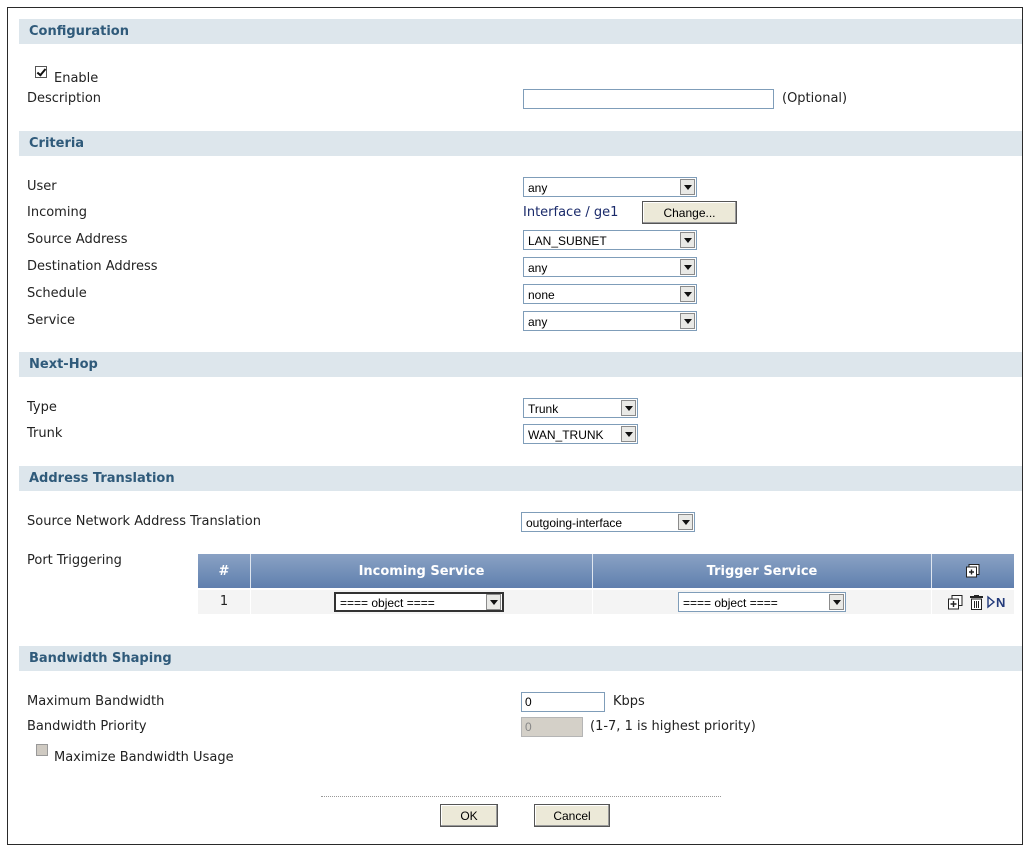 The image size is (1031, 850). I want to click on maximum-bandwidth-input, so click(563, 702).